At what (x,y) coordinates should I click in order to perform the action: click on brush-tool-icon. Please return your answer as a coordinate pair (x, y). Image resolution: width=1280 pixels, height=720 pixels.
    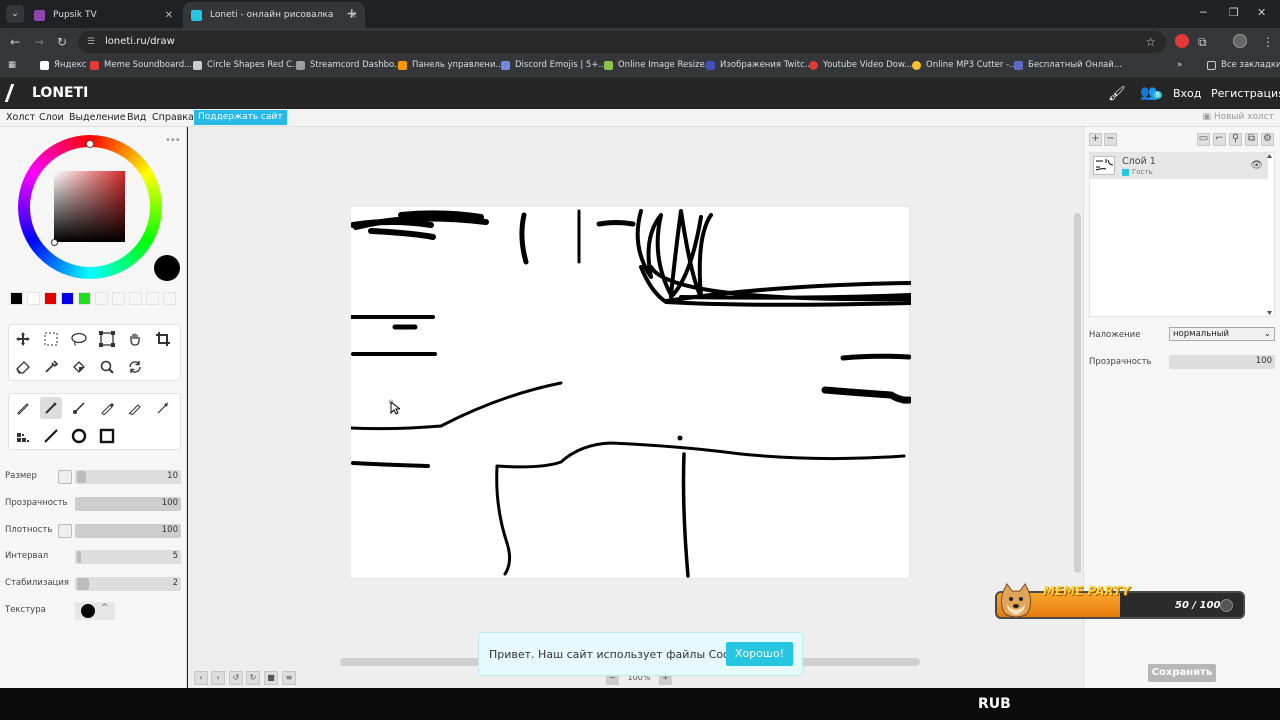
    Looking at the image, I should click on (51, 408).